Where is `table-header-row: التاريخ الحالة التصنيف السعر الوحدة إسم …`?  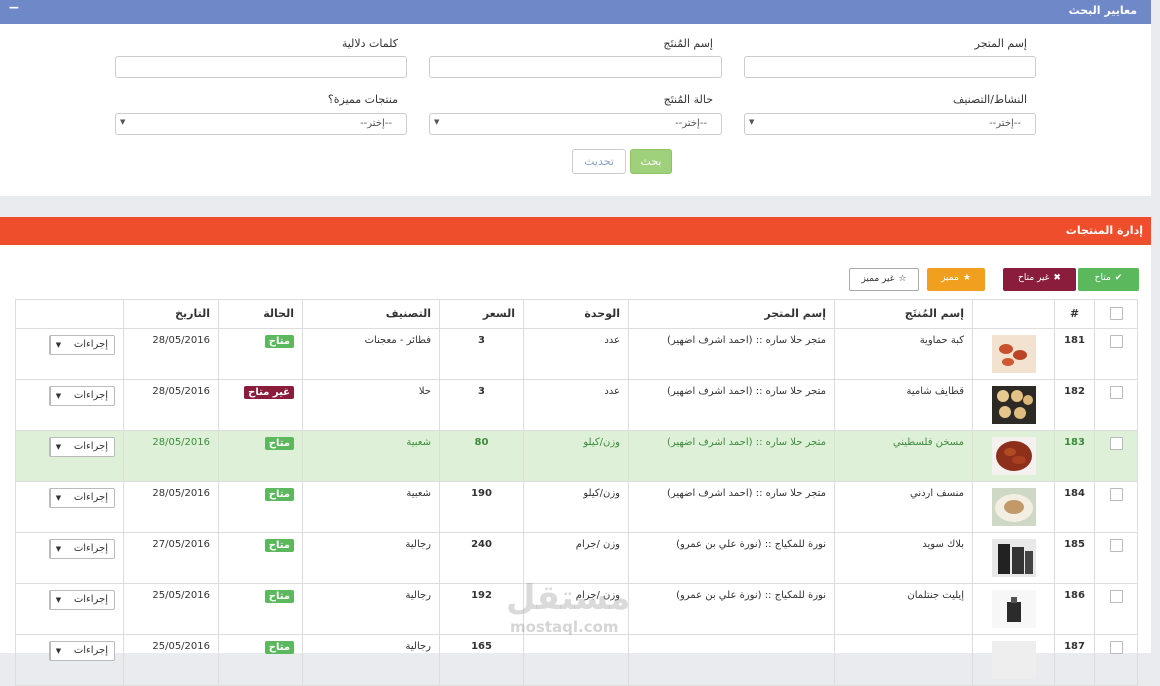
table-header-row: التاريخ الحالة التصنيف السعر الوحدة إسم … is located at coordinates (576, 314).